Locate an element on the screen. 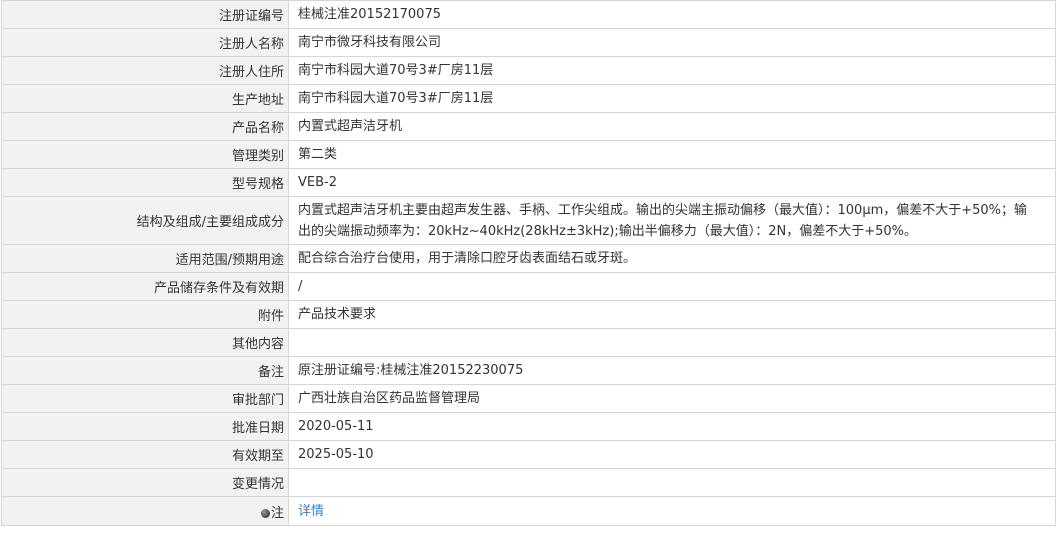  row-registrant-name: 注册人名称 南宁市微牙科技有限公司 is located at coordinates (528, 42).